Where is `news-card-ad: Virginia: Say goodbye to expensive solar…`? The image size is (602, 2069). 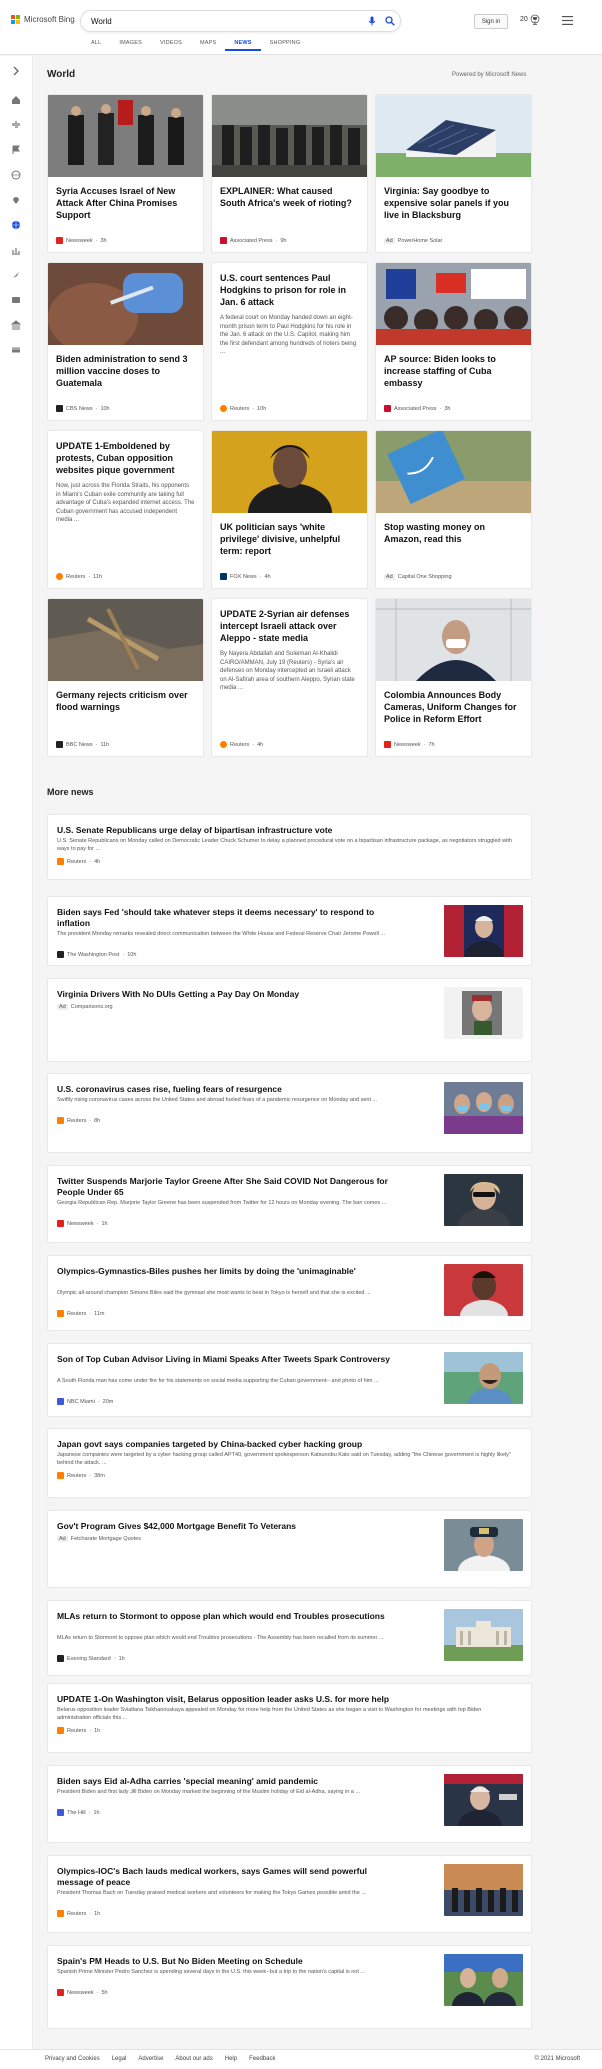
news-card-ad: Virginia: Say goodbye to expensive solar… is located at coordinates (453, 173).